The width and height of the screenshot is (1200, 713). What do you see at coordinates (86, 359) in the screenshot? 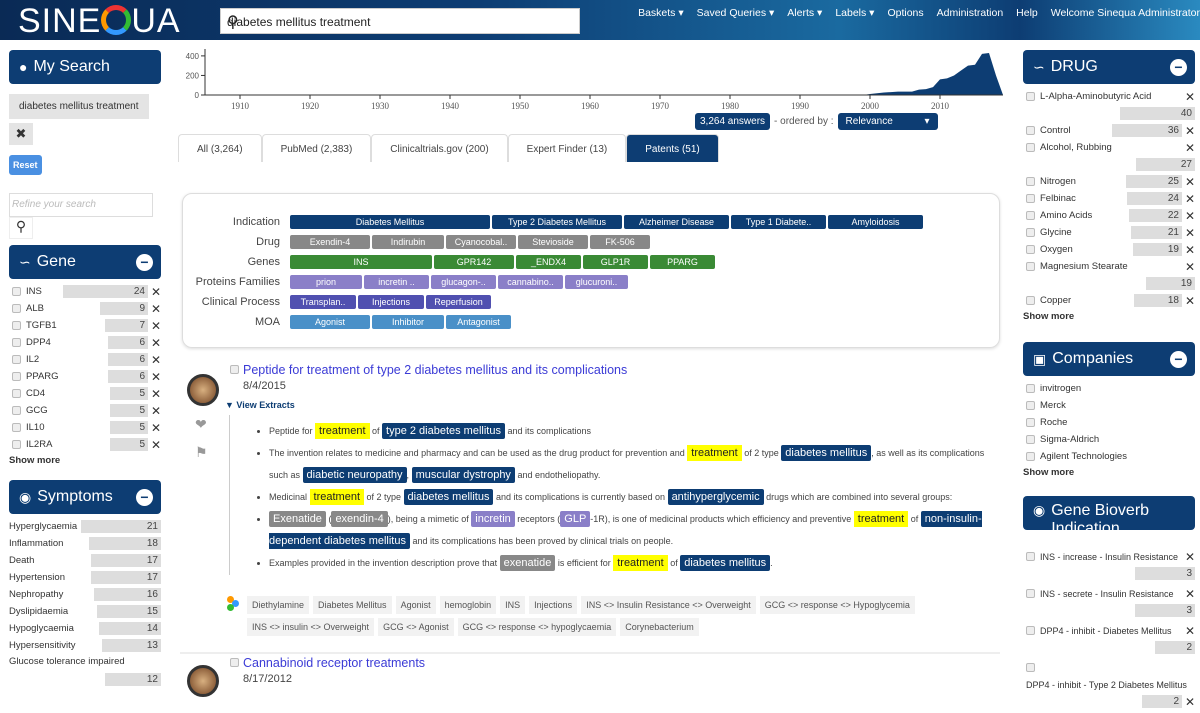
I see `facet-item: IL2 6 ✕` at bounding box center [86, 359].